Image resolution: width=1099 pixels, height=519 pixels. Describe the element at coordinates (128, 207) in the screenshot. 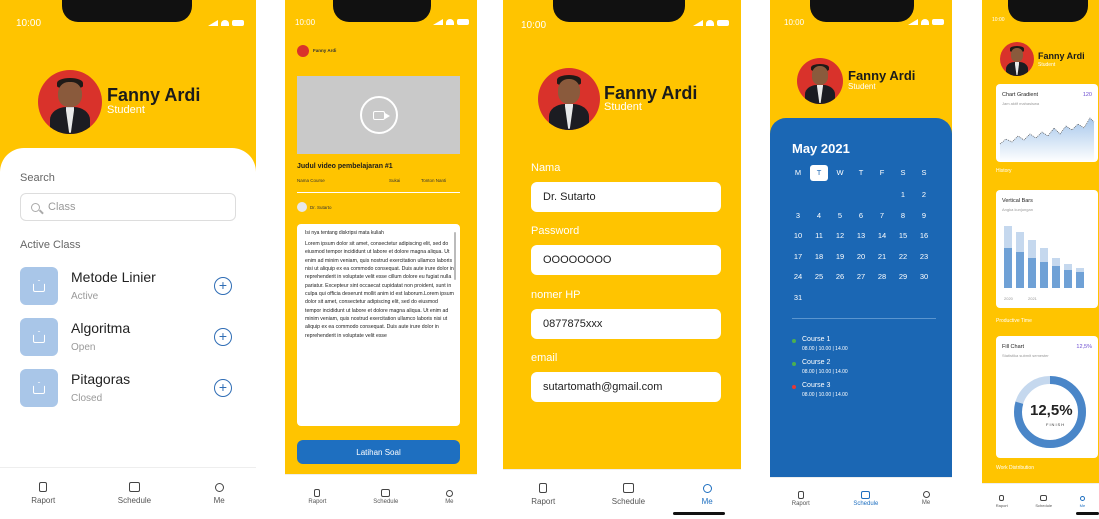

I see `search-input: Class` at that location.